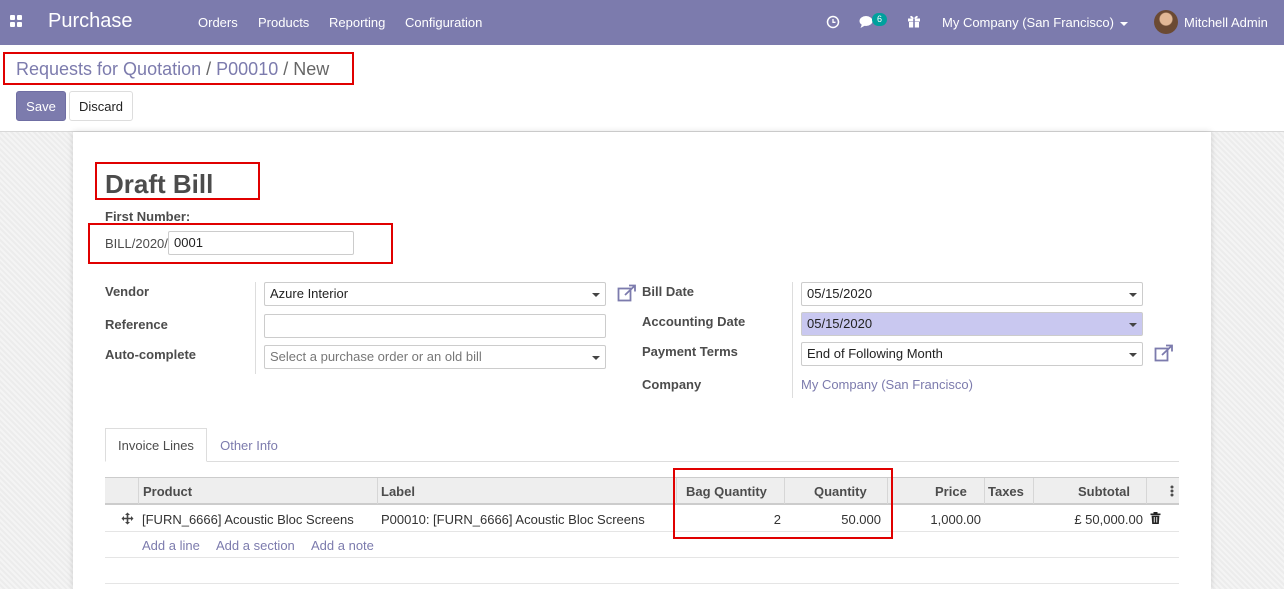  Describe the element at coordinates (972, 294) in the screenshot. I see `bill-date-field: 05/15/2020` at that location.